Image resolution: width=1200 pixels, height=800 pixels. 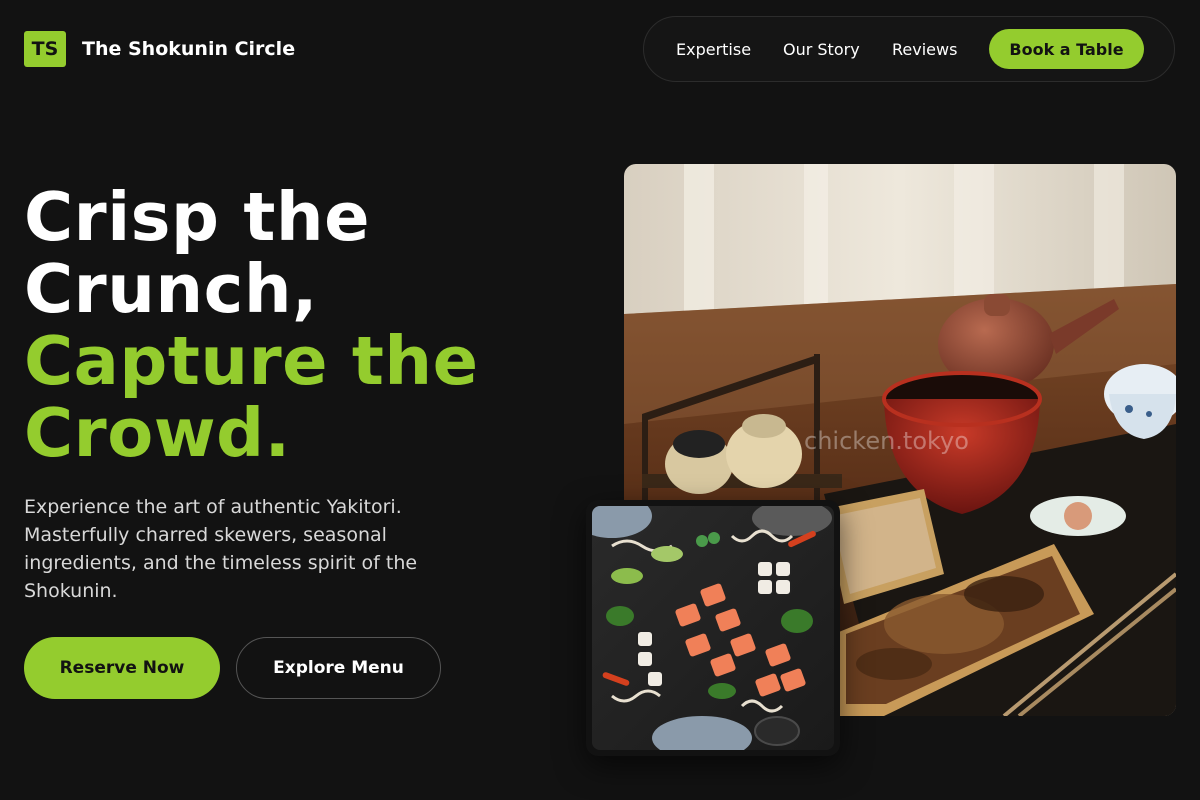 I want to click on top-nav: Expertise Our Story Reviews Book a Table, so click(x=909, y=49).